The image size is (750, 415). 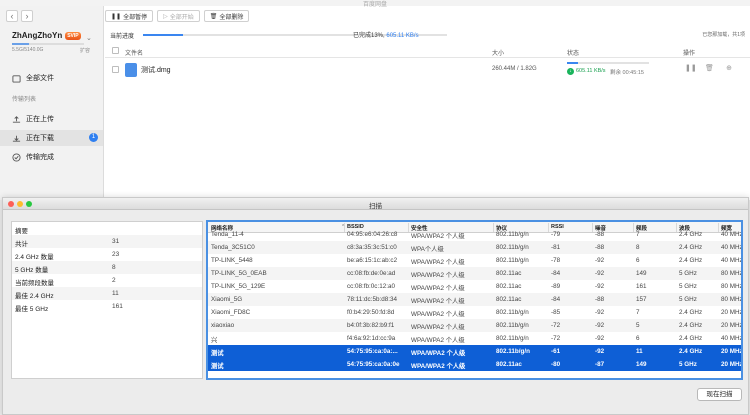 I want to click on quota-bar, so click(x=48, y=44).